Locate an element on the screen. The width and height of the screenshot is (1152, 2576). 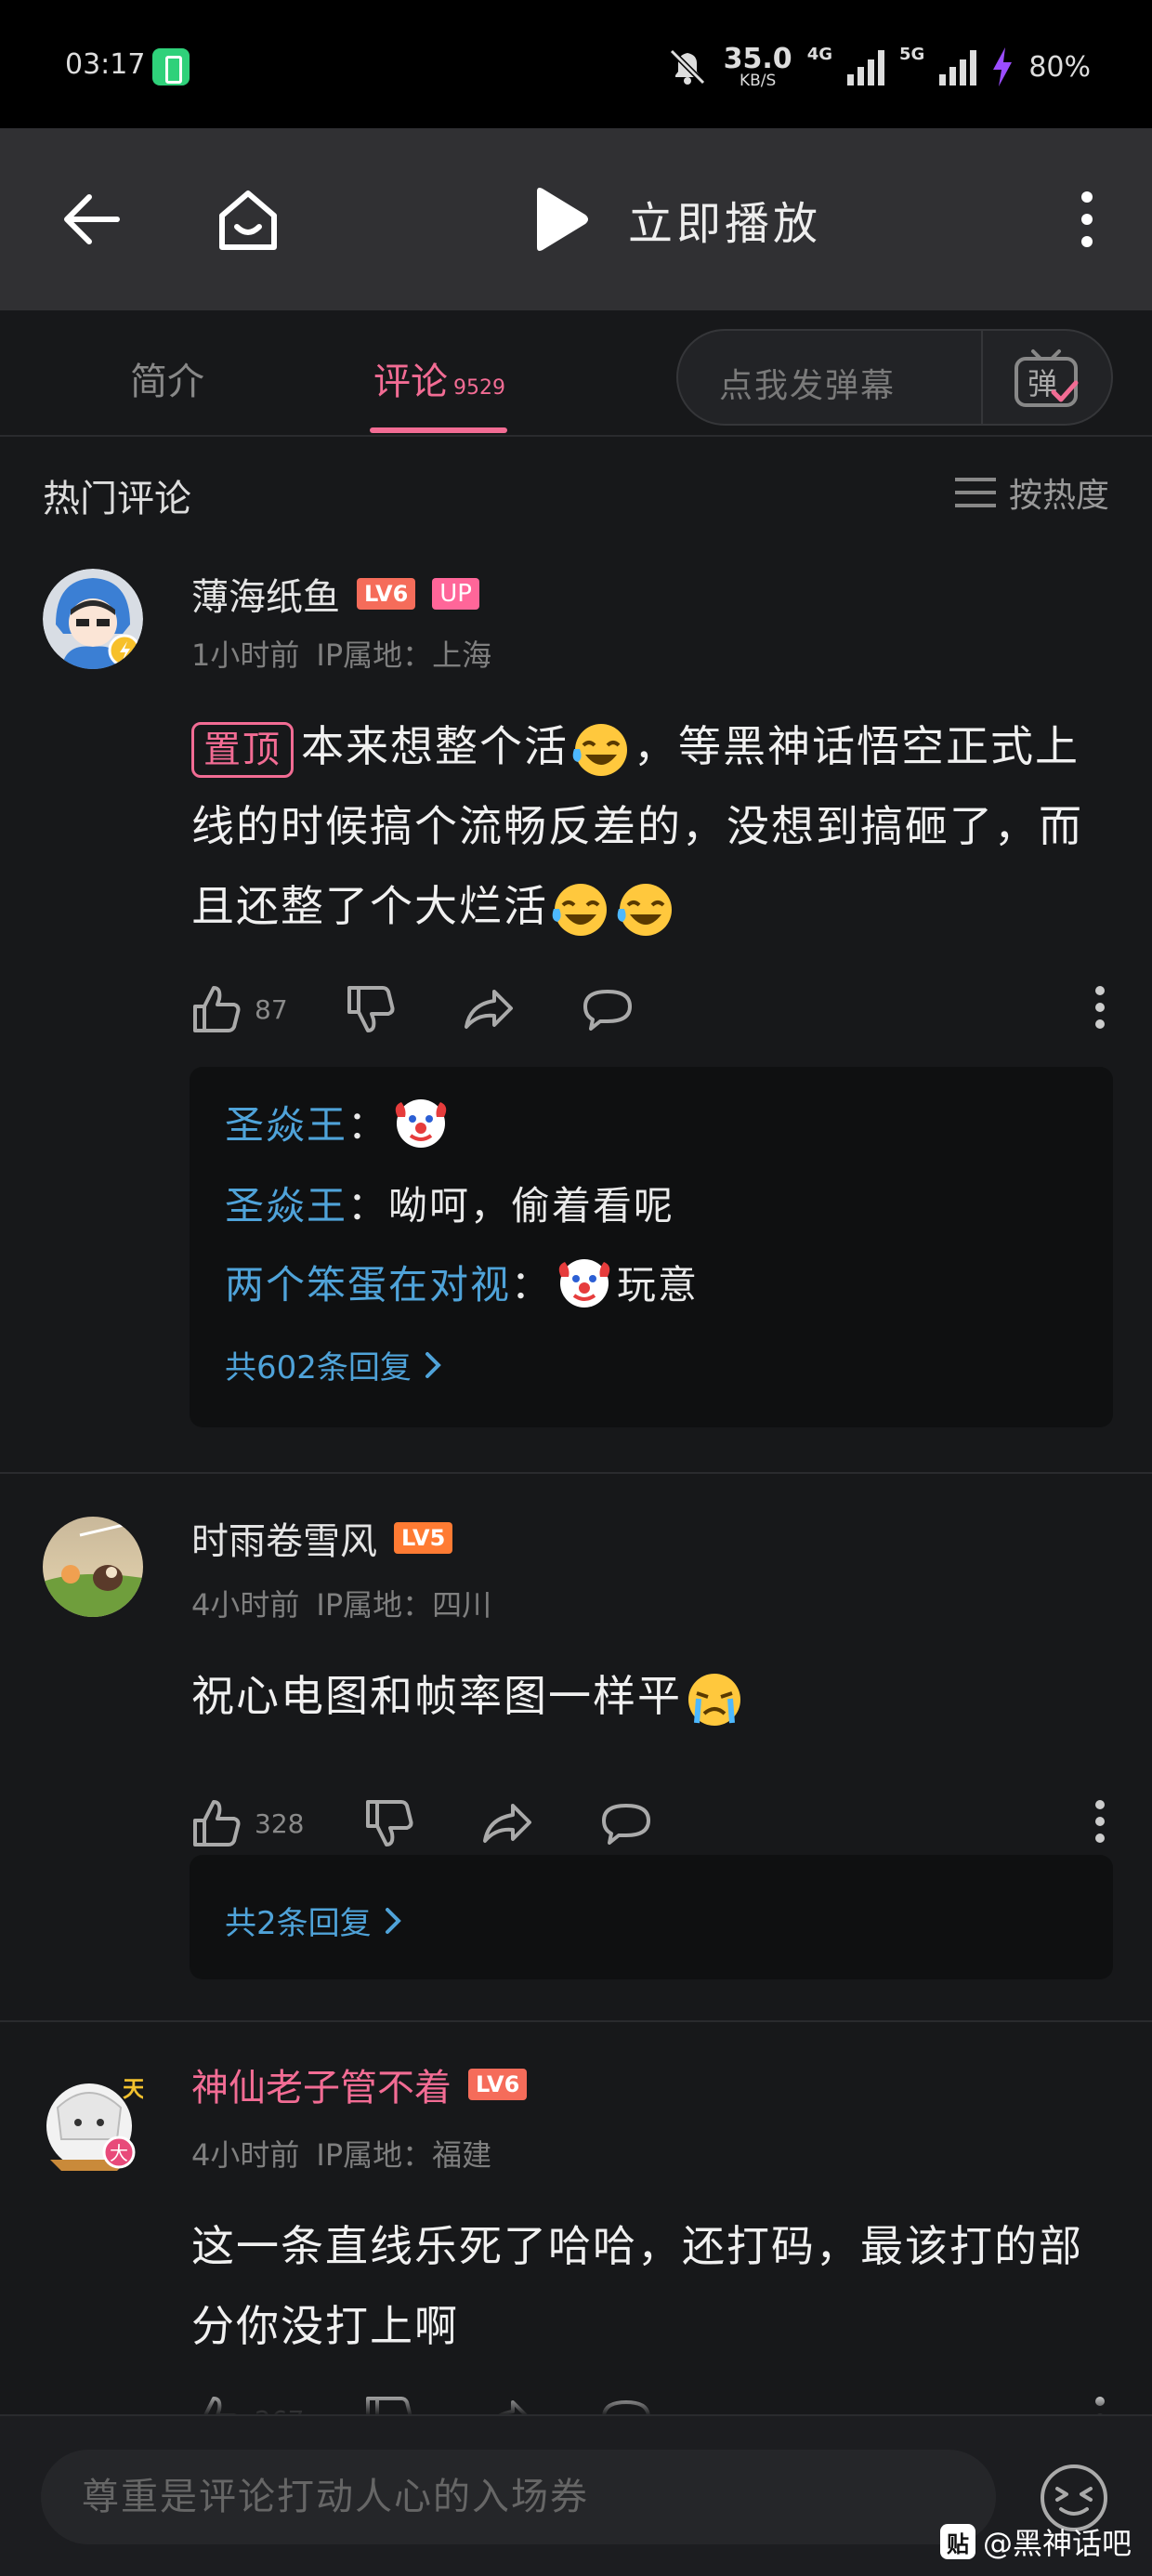
like-button: 328 is located at coordinates (277, 1823).